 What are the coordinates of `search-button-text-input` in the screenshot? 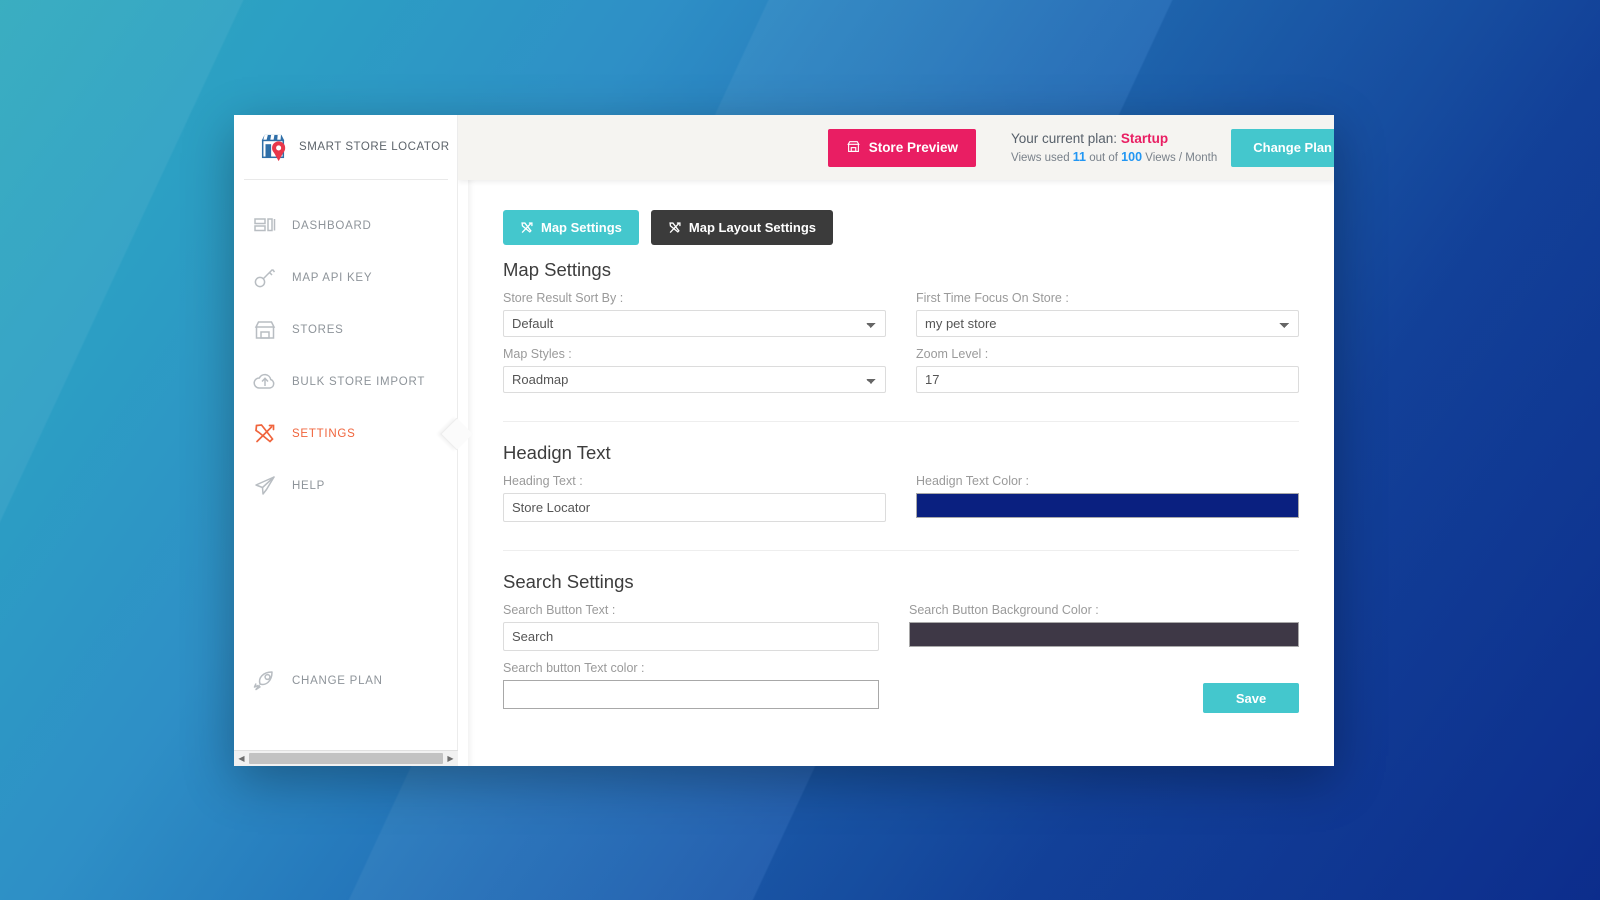 It's located at (691, 636).